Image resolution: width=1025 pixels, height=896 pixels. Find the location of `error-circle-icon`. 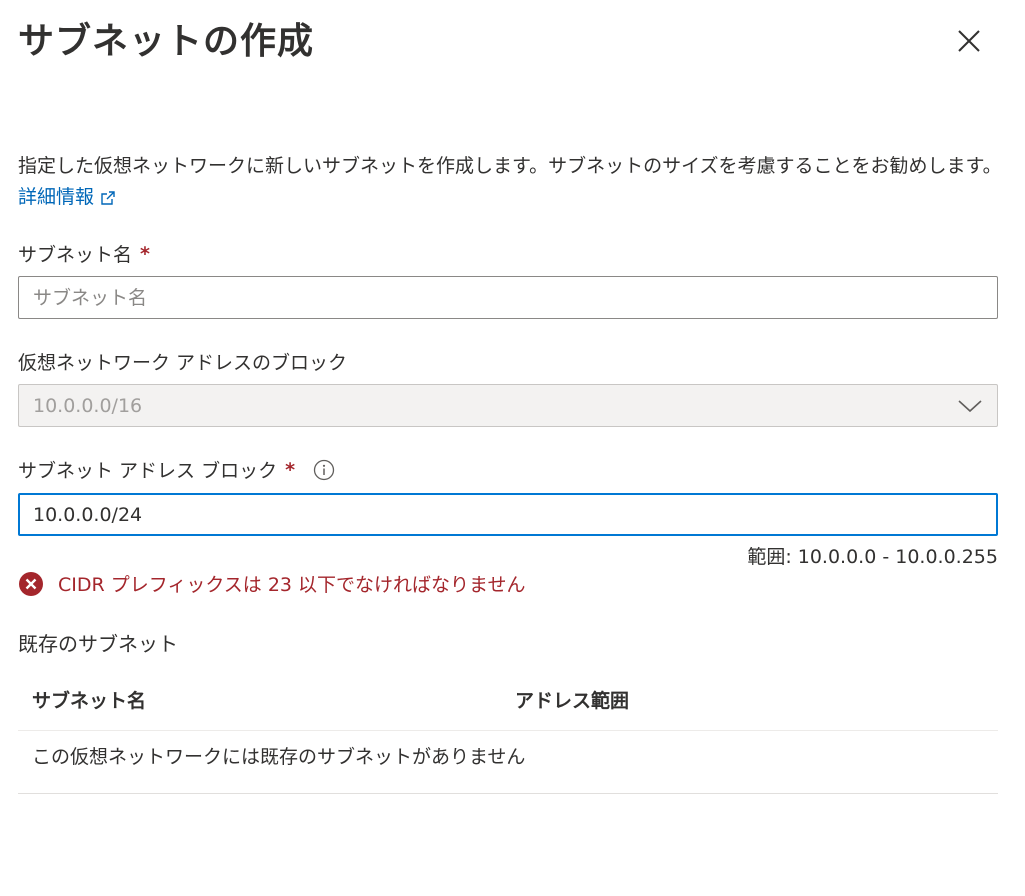

error-circle-icon is located at coordinates (31, 583).